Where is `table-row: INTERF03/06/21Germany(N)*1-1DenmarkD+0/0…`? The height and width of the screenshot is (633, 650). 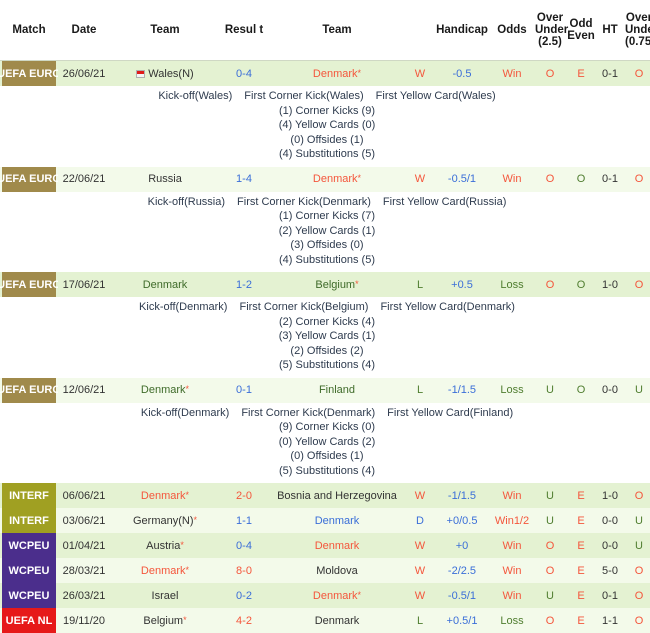
table-row: INTERF03/06/21Germany(N)*1-1DenmarkD+0/0… is located at coordinates (325, 520).